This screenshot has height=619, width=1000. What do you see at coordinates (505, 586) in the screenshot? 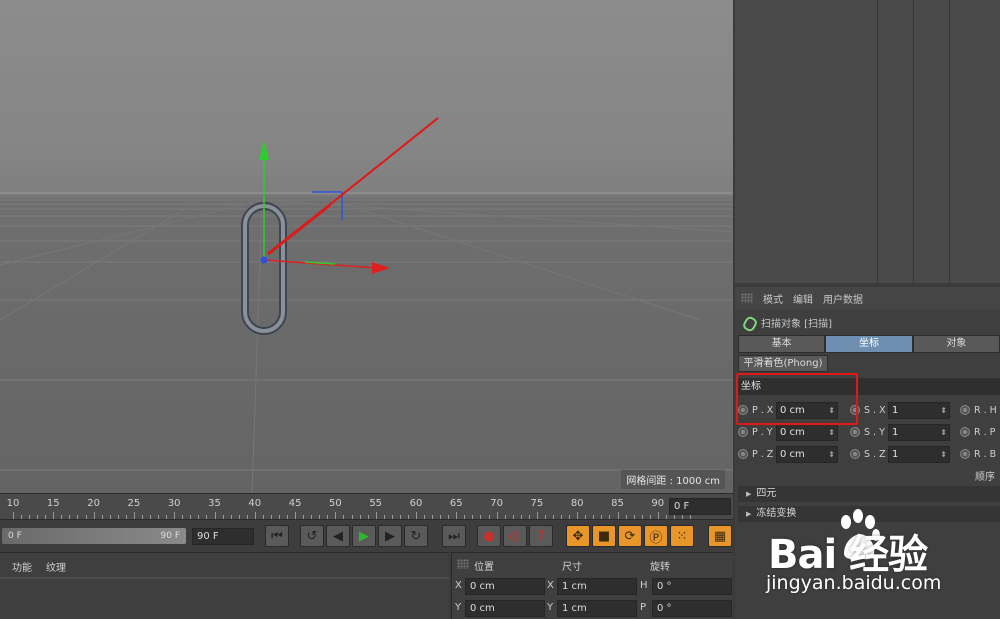
I see `position-x-field: 0 cm` at bounding box center [505, 586].